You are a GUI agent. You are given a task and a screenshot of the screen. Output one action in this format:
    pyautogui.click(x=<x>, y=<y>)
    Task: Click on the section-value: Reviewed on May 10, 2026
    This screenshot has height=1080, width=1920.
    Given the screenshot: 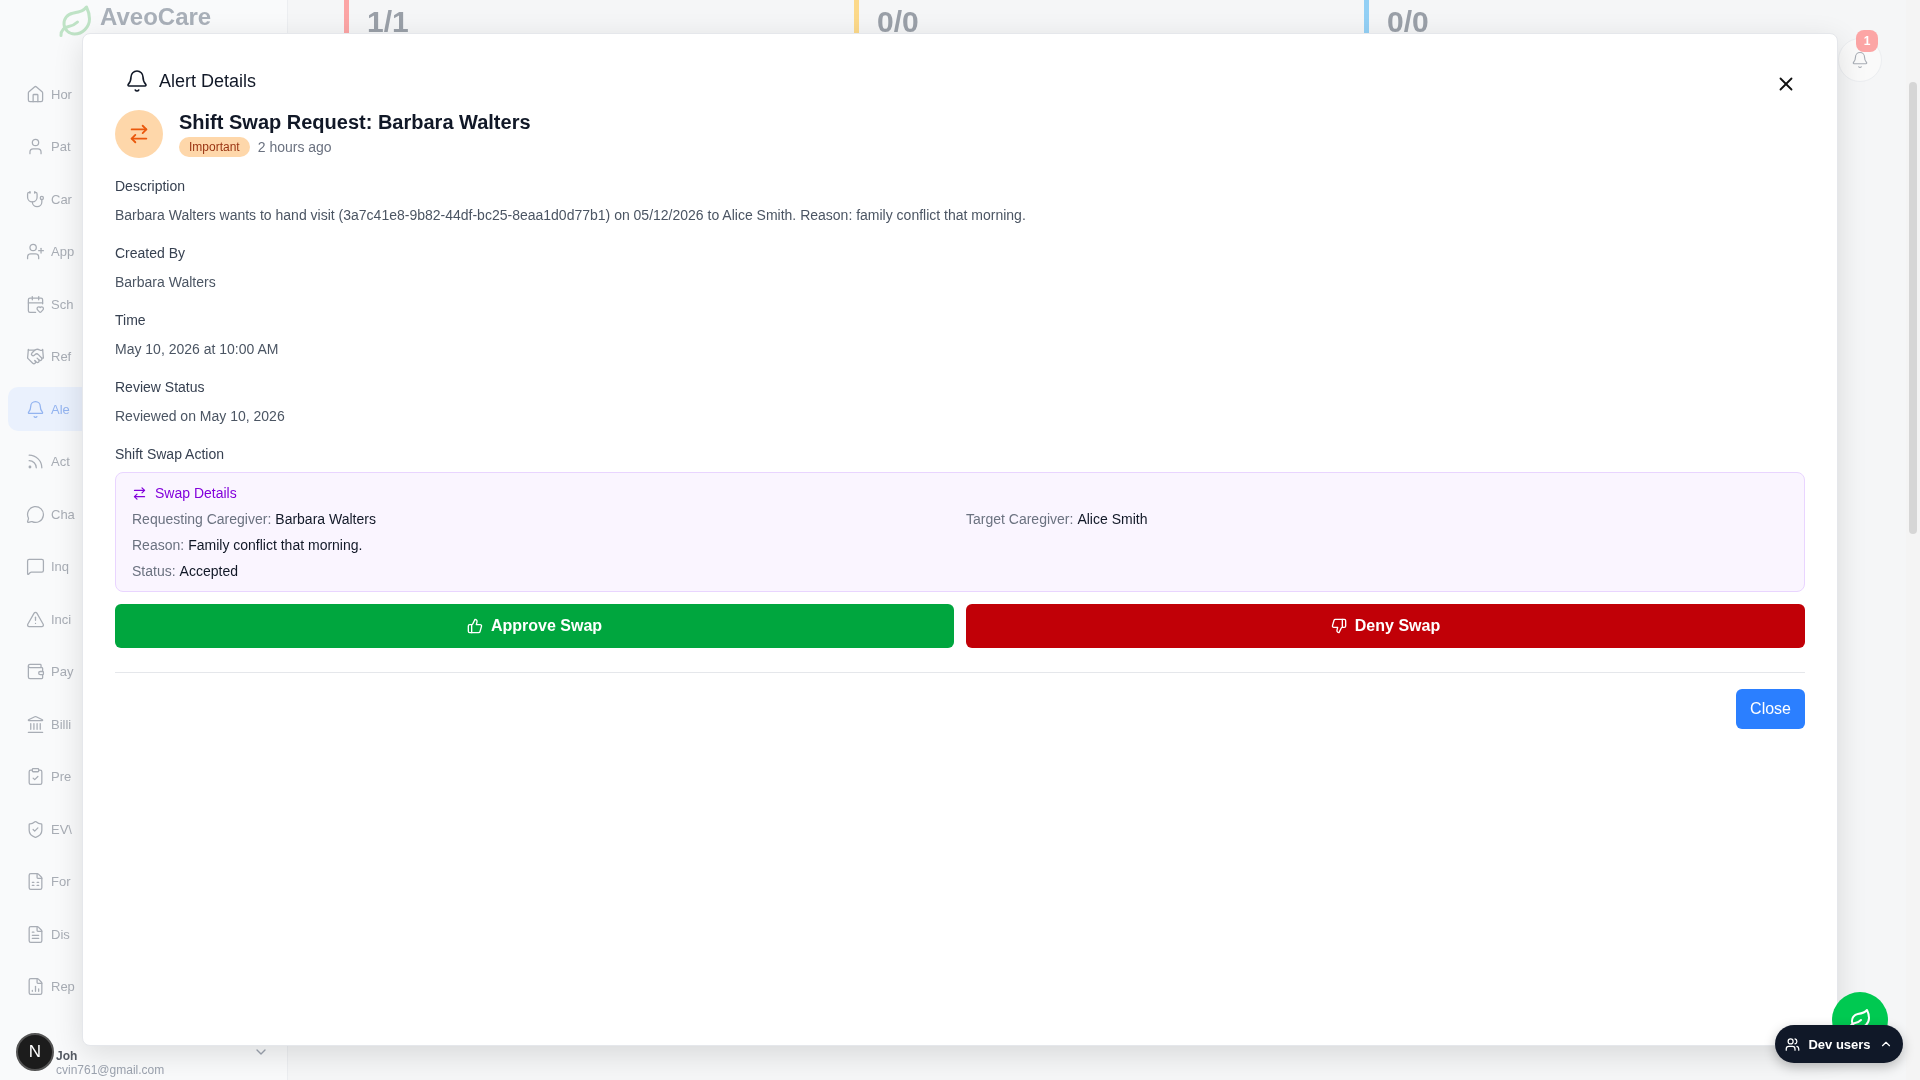 What is the action you would take?
    pyautogui.click(x=200, y=416)
    